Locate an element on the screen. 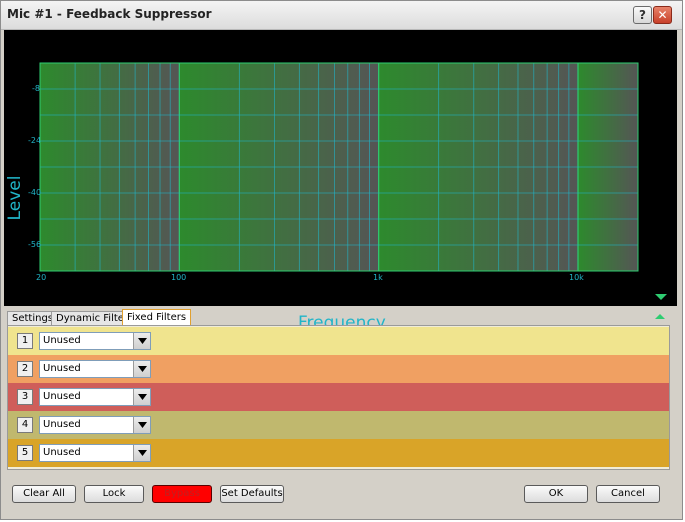  y-axis-label-text: Level is located at coordinates (15, 198).